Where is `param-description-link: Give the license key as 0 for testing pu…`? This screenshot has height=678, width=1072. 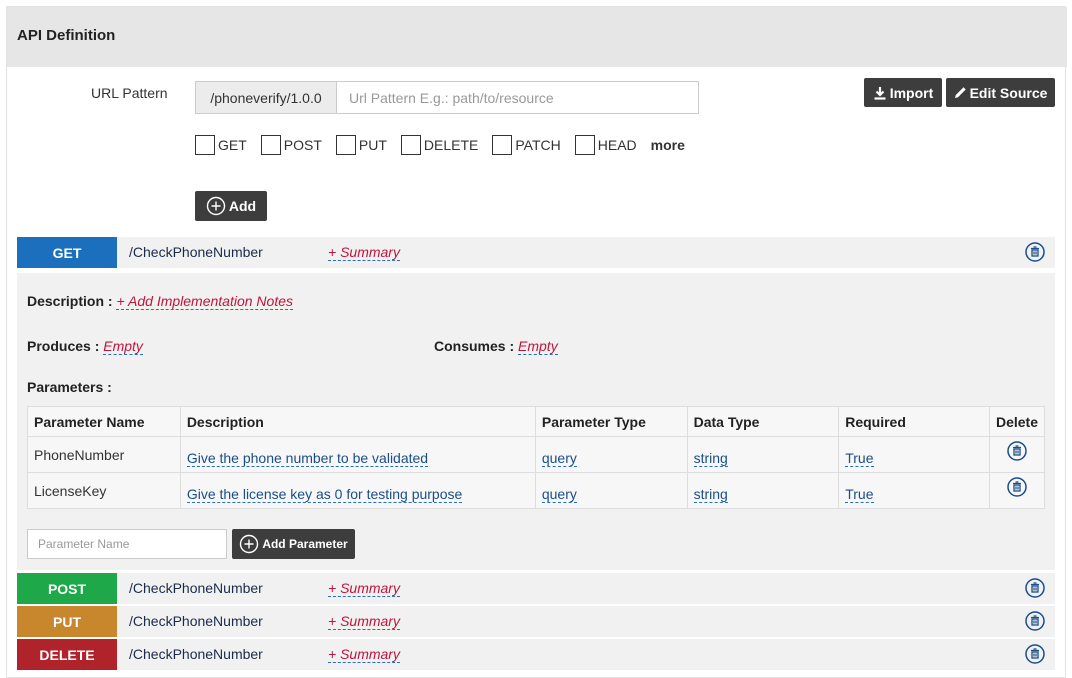
param-description-link: Give the license key as 0 for testing pu… is located at coordinates (324, 494).